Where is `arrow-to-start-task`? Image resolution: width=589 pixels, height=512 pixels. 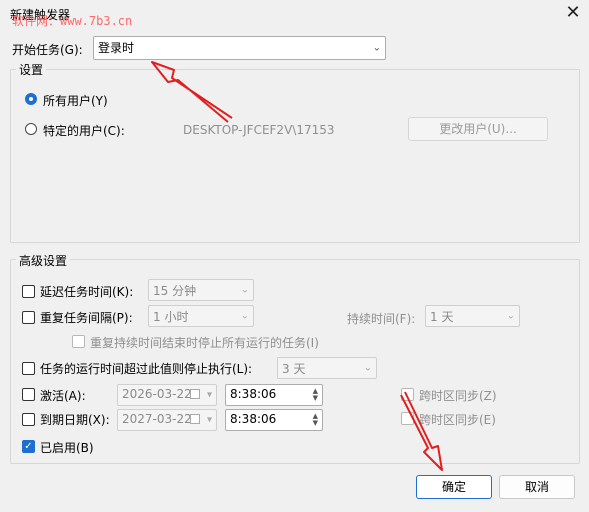 arrow-to-start-task is located at coordinates (192, 92).